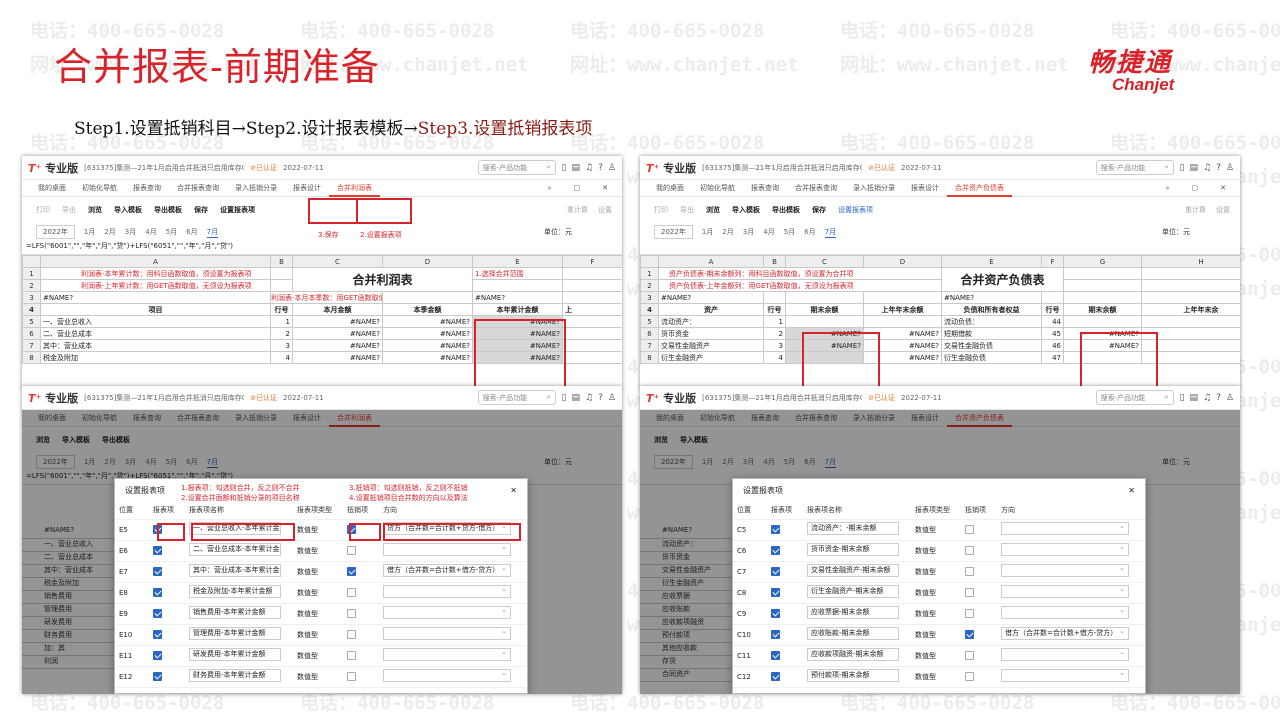 This screenshot has height=720, width=1280. I want to click on set-report-item-button: 设置报表项, so click(855, 210).